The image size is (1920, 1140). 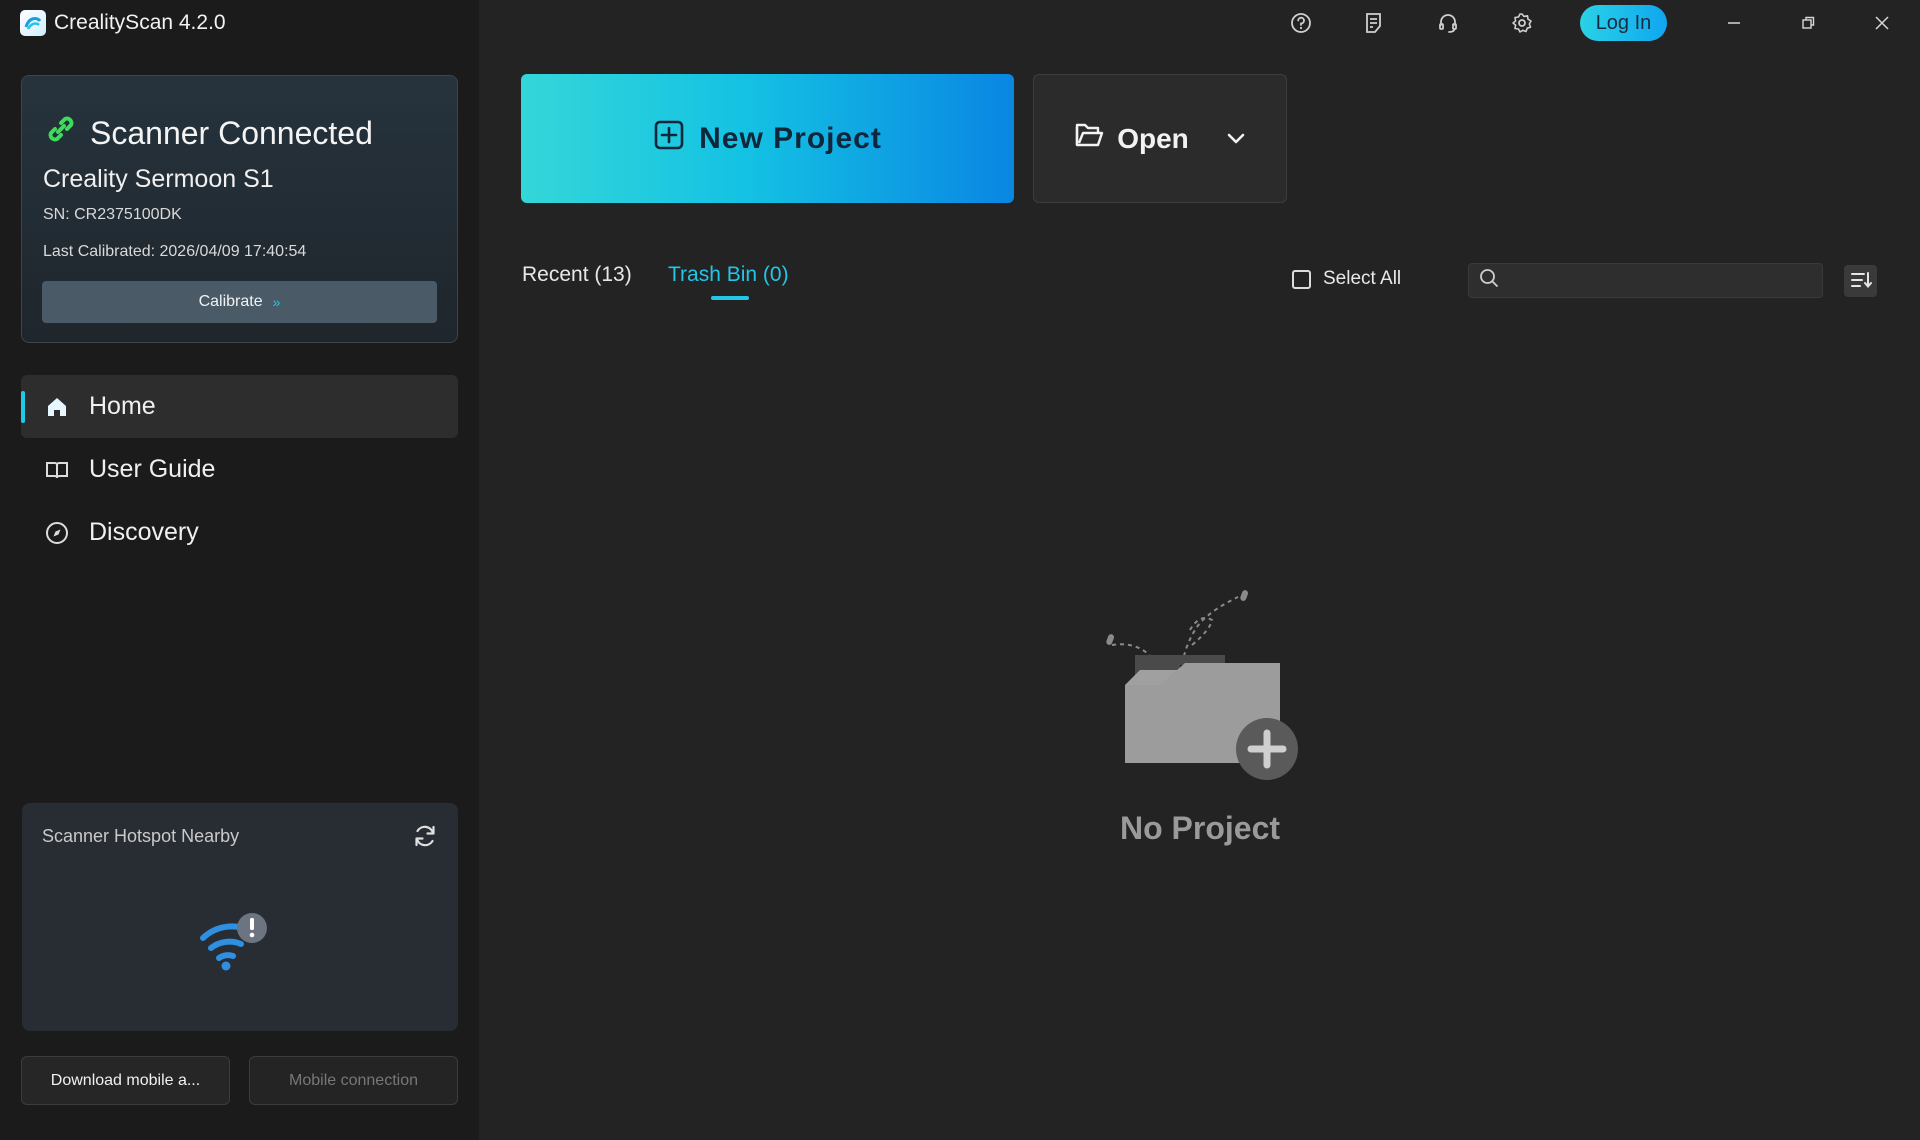 I want to click on sidebar-nav: Home User Guide Discovery, so click(x=239, y=469).